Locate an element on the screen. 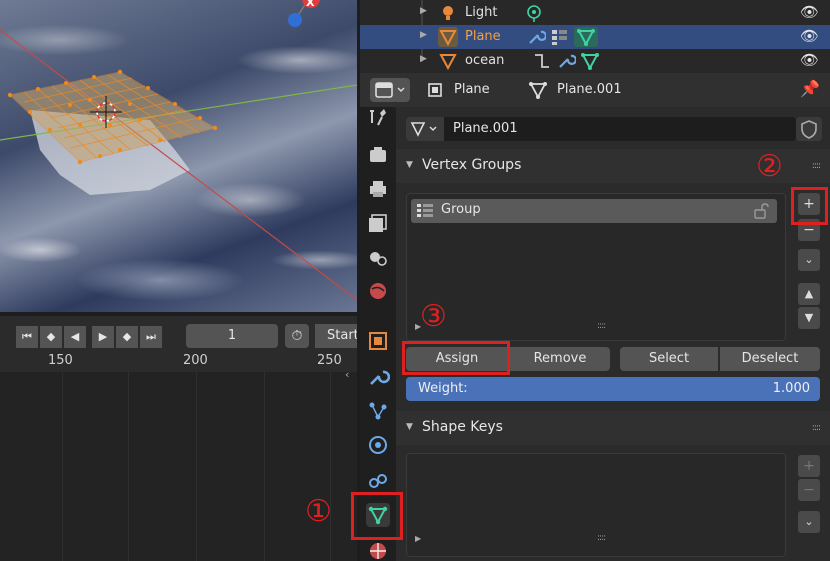 The height and width of the screenshot is (561, 830). weight-slider: Weight: 1.000 is located at coordinates (613, 389).